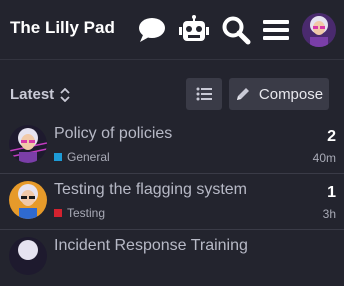 The width and height of the screenshot is (344, 286). What do you see at coordinates (150, 190) in the screenshot?
I see `topic-title: Testing the flagging system` at bounding box center [150, 190].